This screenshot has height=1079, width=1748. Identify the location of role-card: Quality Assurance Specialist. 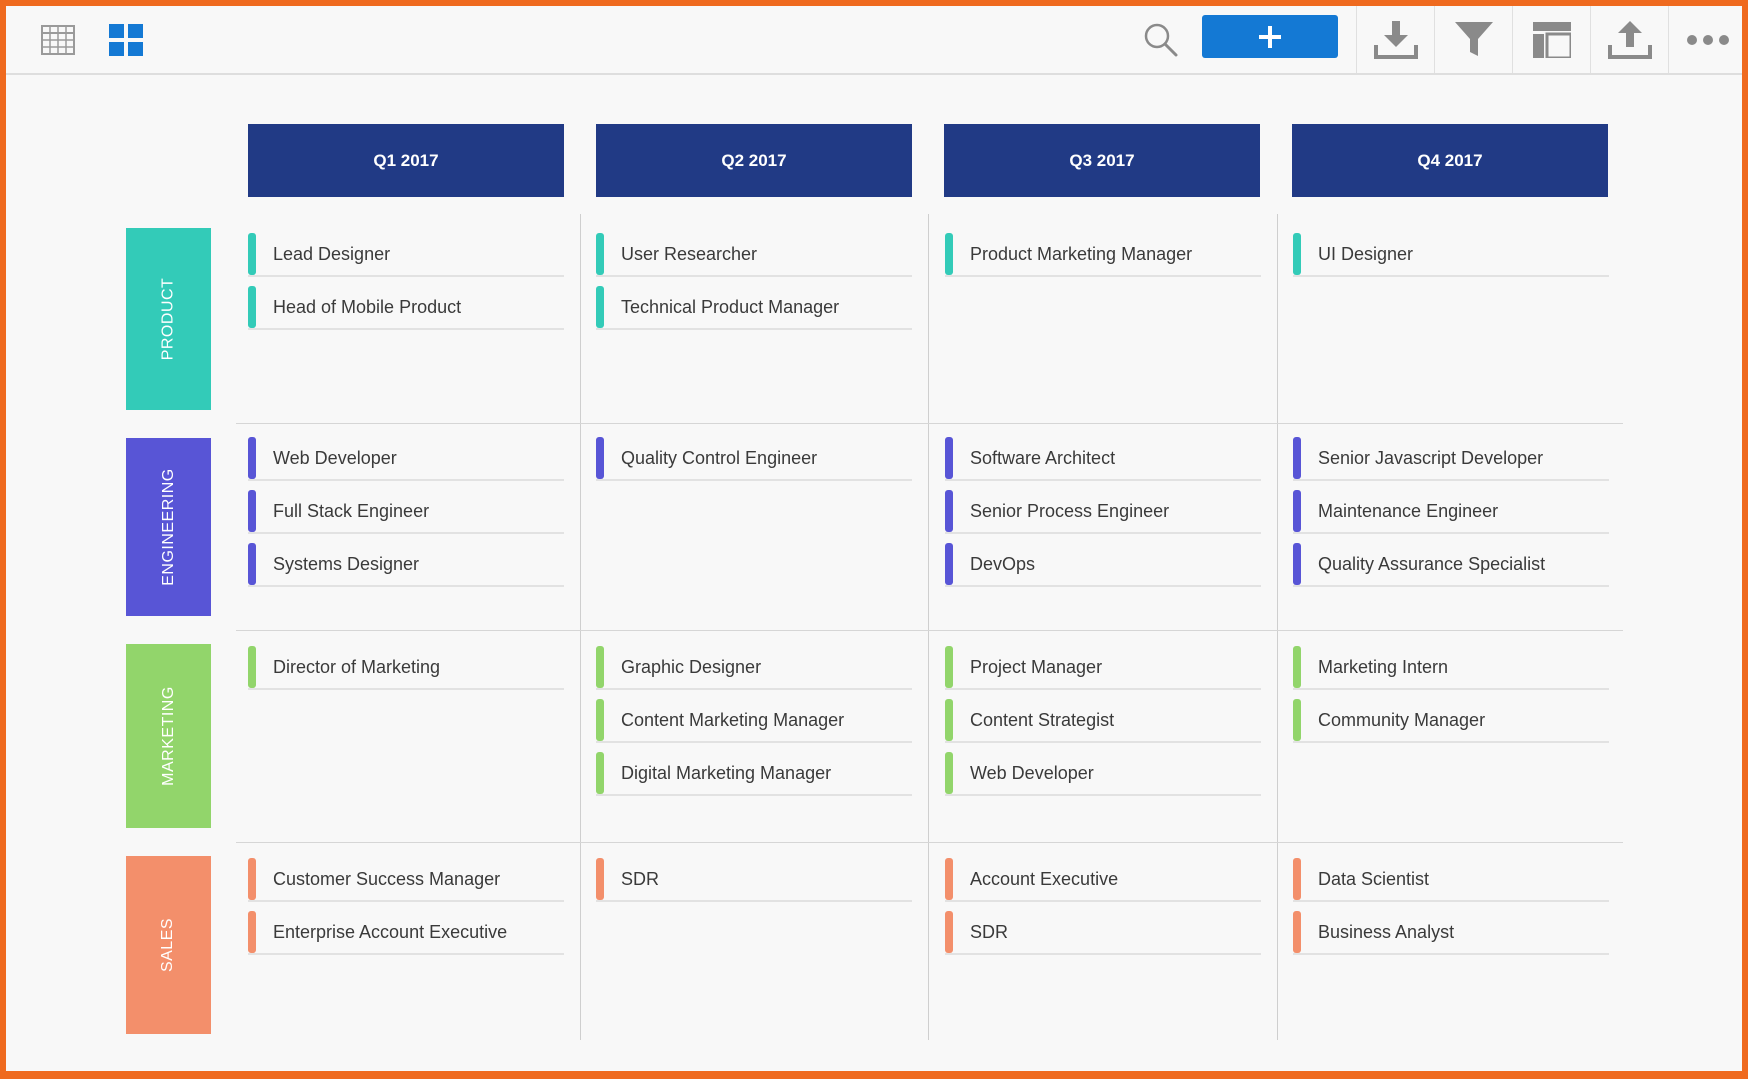
(1451, 565).